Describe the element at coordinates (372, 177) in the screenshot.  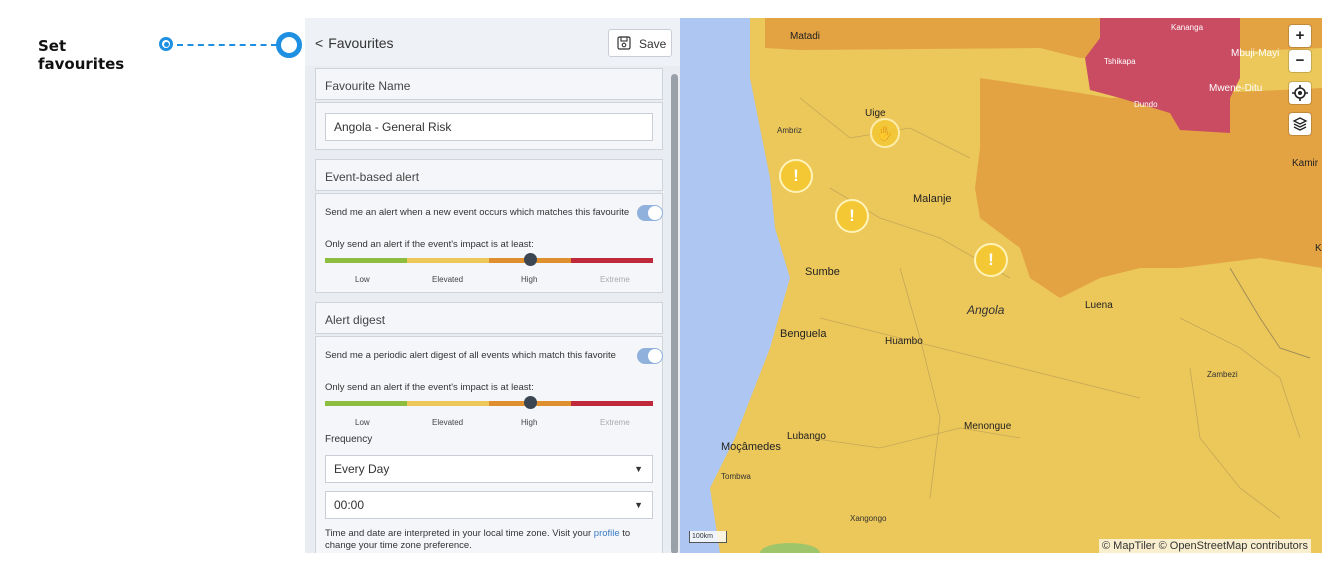
I see `event-alert-heading: Event-based alert` at that location.